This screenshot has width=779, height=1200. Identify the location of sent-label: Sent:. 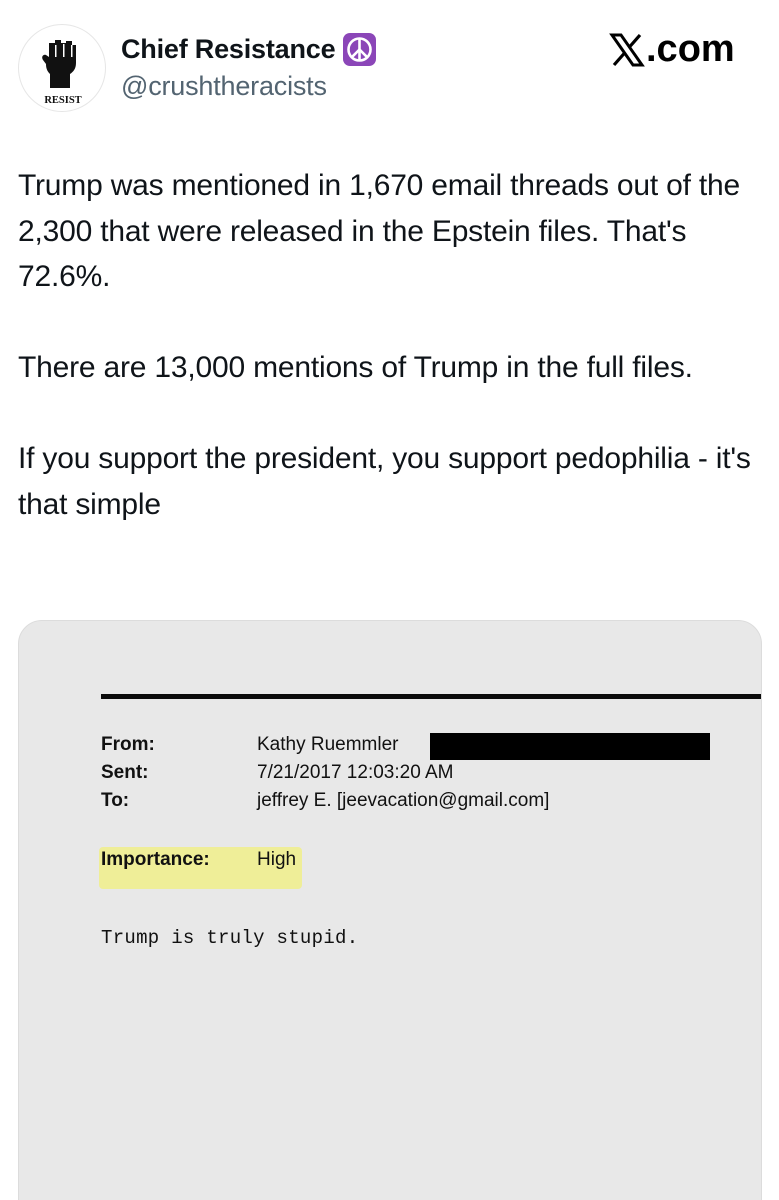
(125, 772).